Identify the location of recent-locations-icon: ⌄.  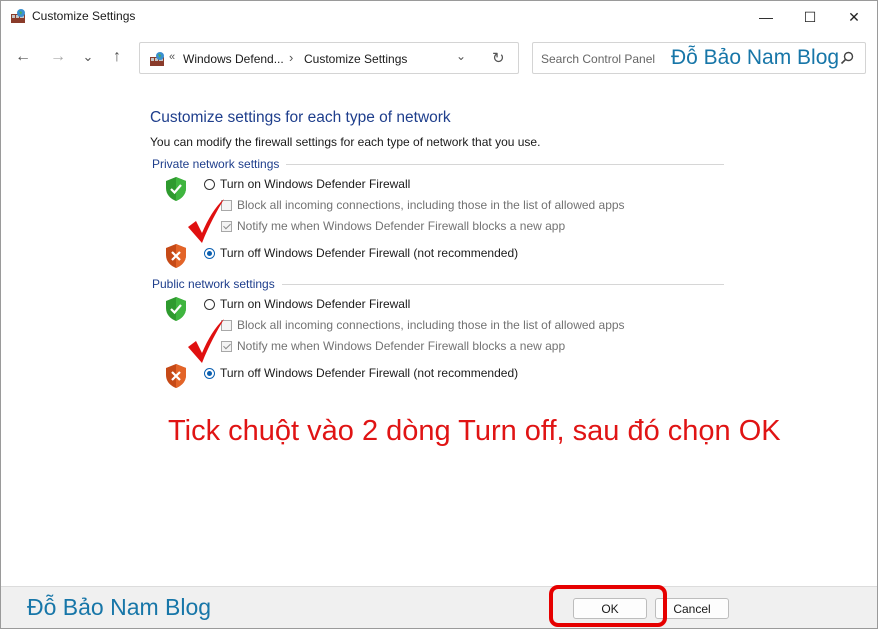
(88, 57).